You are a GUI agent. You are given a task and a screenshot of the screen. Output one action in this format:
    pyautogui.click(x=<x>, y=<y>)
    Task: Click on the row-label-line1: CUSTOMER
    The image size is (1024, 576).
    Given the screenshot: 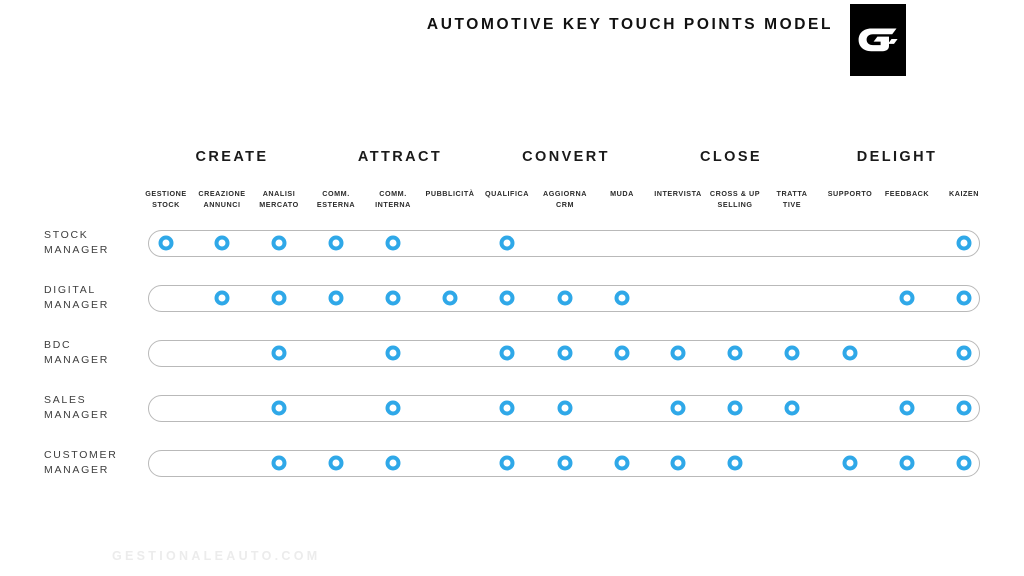 What is the action you would take?
    pyautogui.click(x=81, y=455)
    